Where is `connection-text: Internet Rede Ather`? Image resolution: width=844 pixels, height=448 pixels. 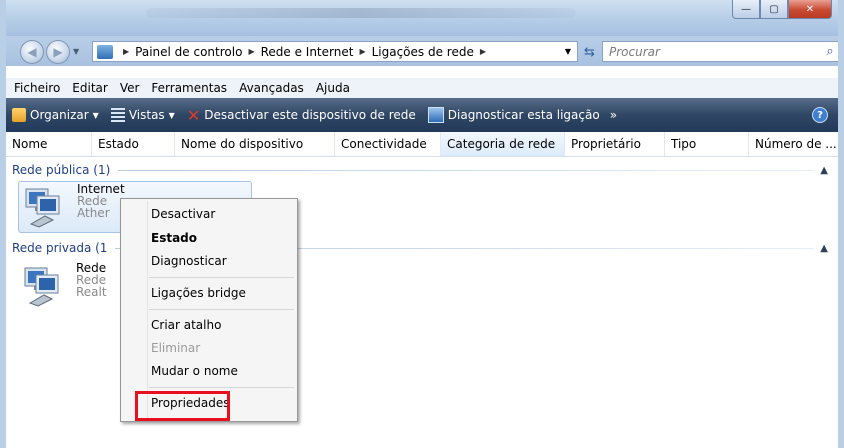 connection-text: Internet Rede Ather is located at coordinates (101, 201).